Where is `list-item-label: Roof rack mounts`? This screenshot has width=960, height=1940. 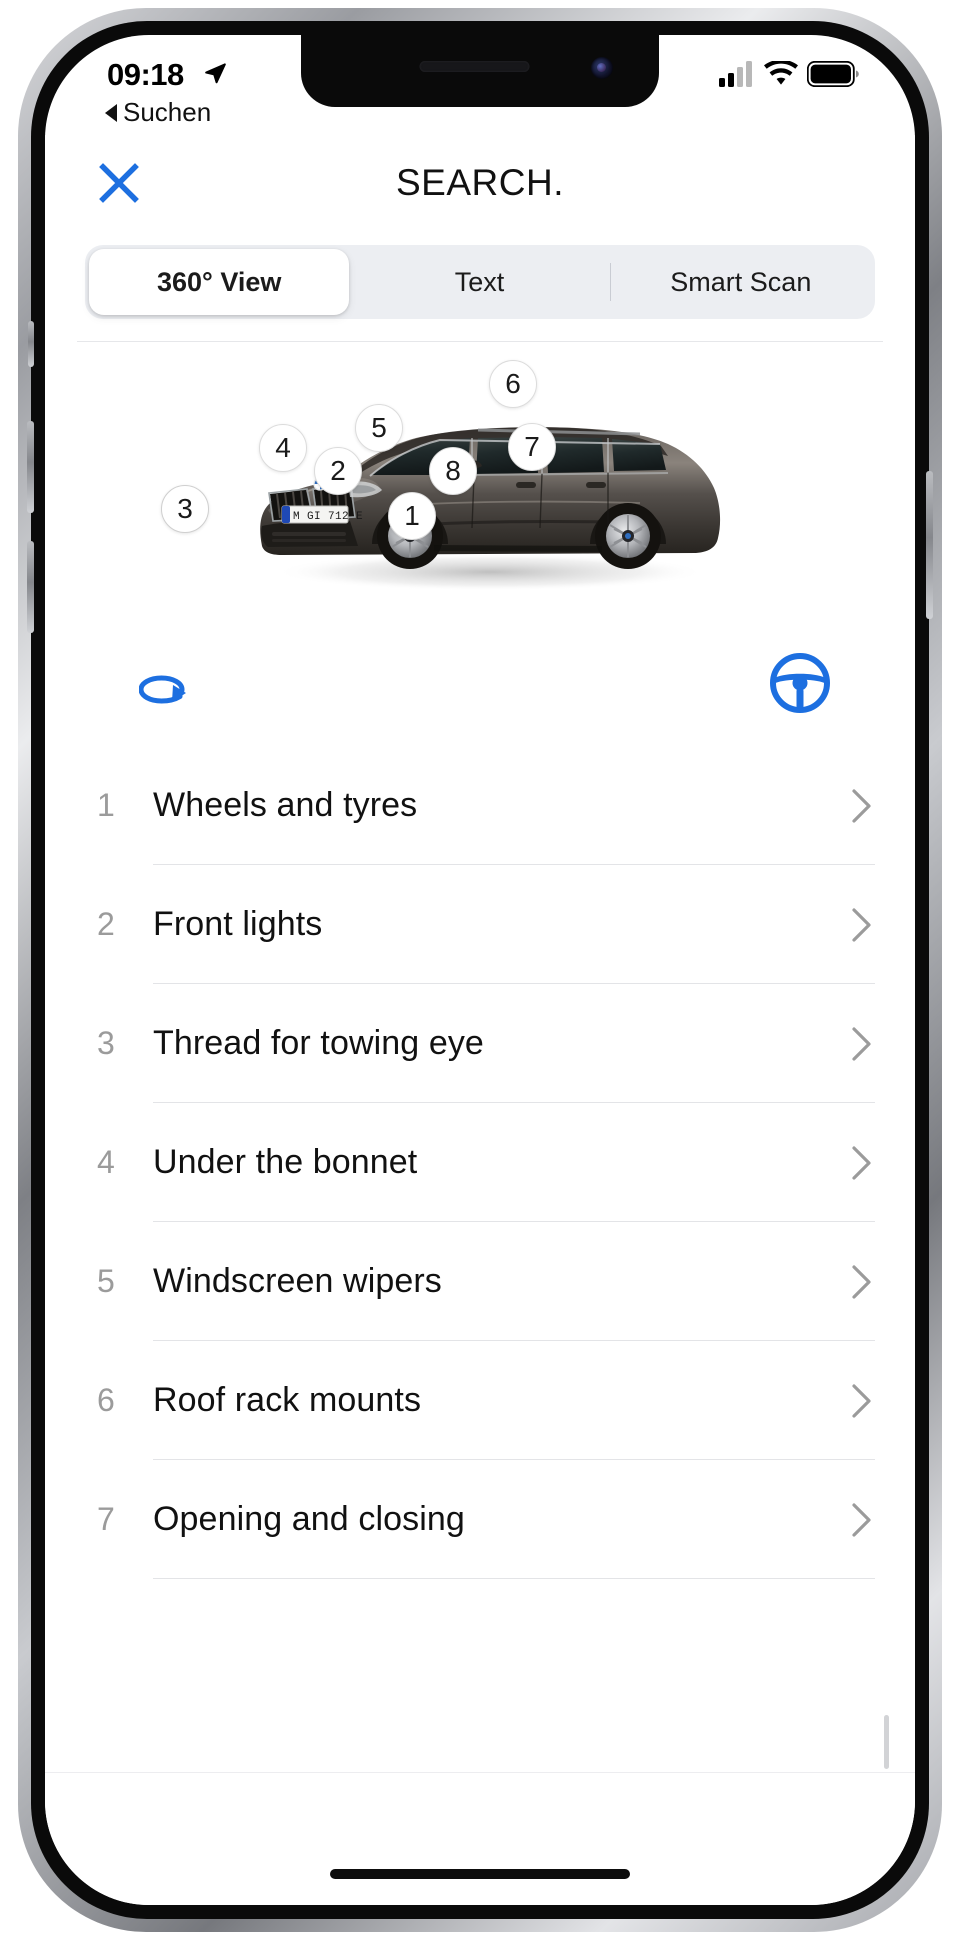
list-item-label: Roof rack mounts is located at coordinates (287, 1400).